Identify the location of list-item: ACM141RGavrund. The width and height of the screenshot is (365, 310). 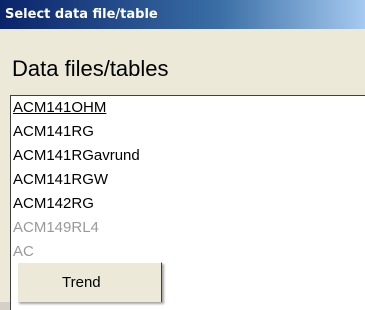
(188, 156).